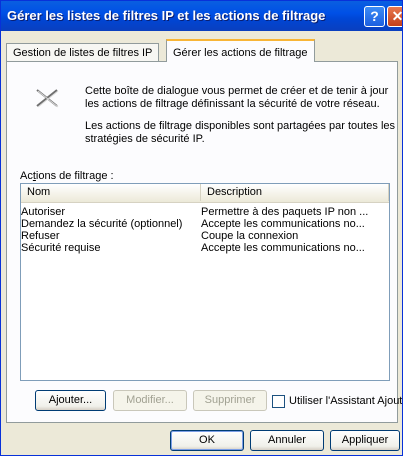  I want to click on apply-button-label: Appliquer, so click(365, 440).